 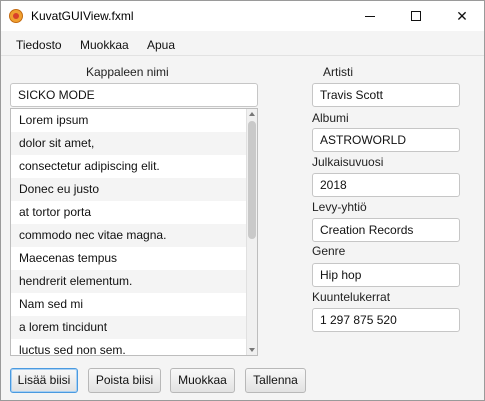 I want to click on list-scrollbar, so click(x=251, y=232).